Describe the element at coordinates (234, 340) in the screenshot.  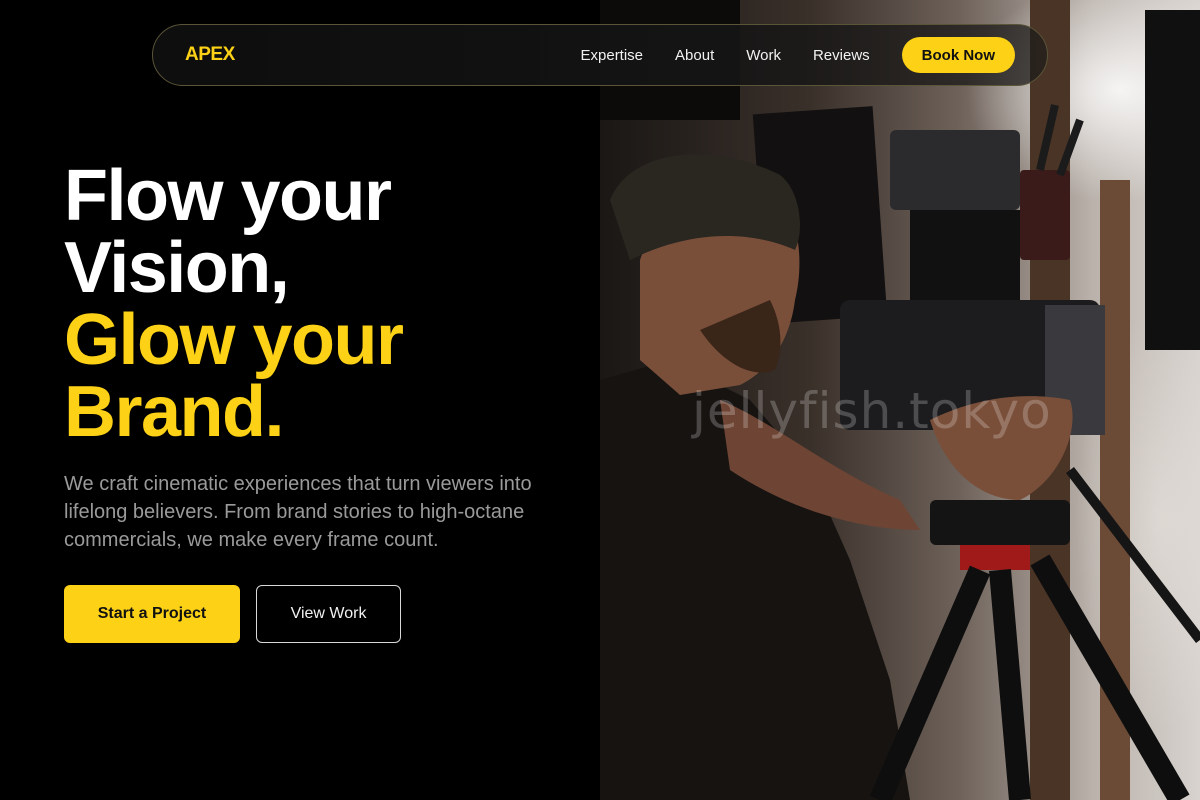
I see `headline-line-3: Glow your` at that location.